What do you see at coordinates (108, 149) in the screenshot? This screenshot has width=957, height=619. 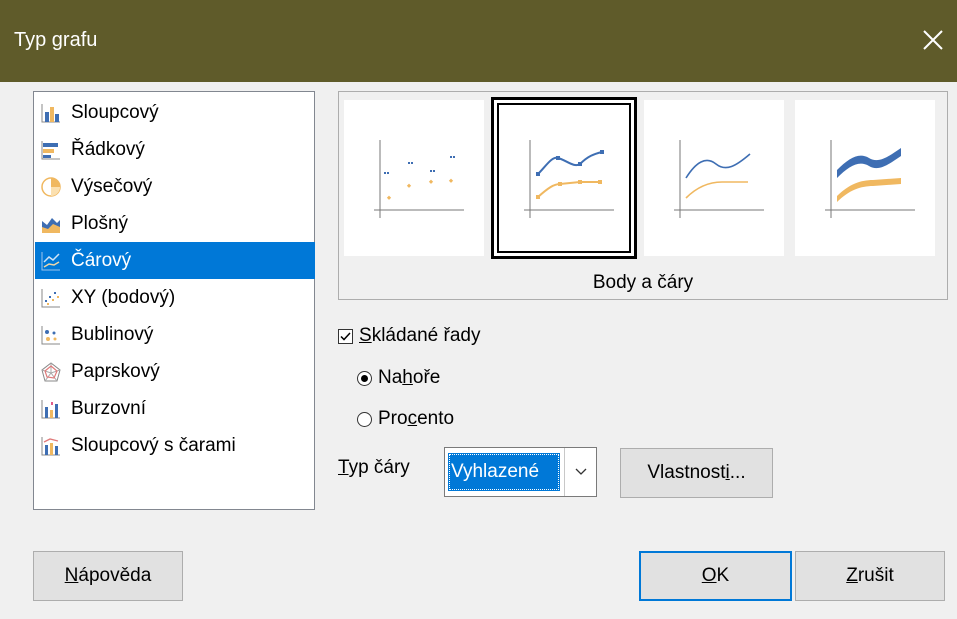 I see `chart-type-label: Řádkový` at bounding box center [108, 149].